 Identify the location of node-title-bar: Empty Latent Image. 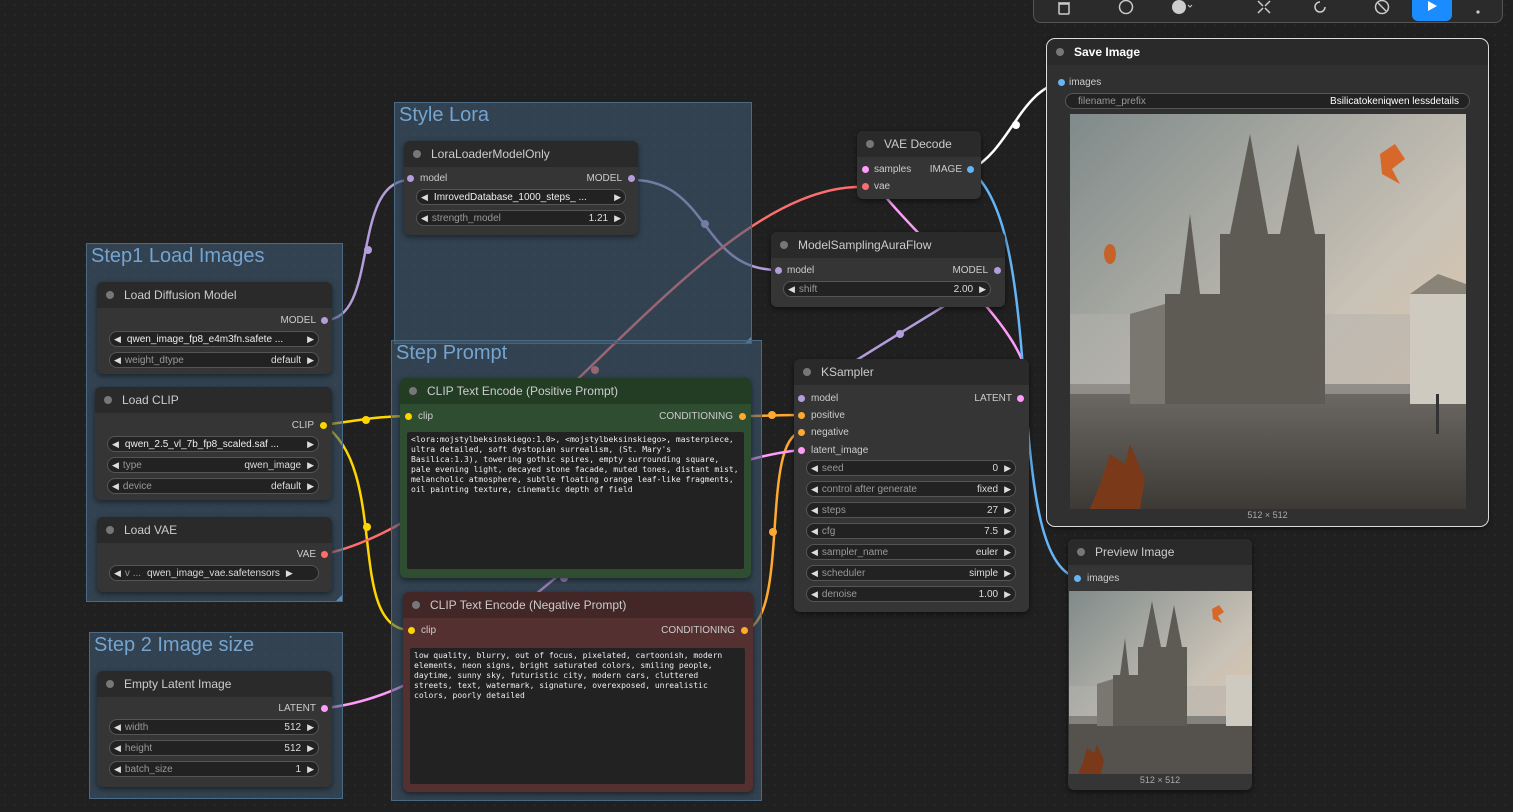
(214, 684).